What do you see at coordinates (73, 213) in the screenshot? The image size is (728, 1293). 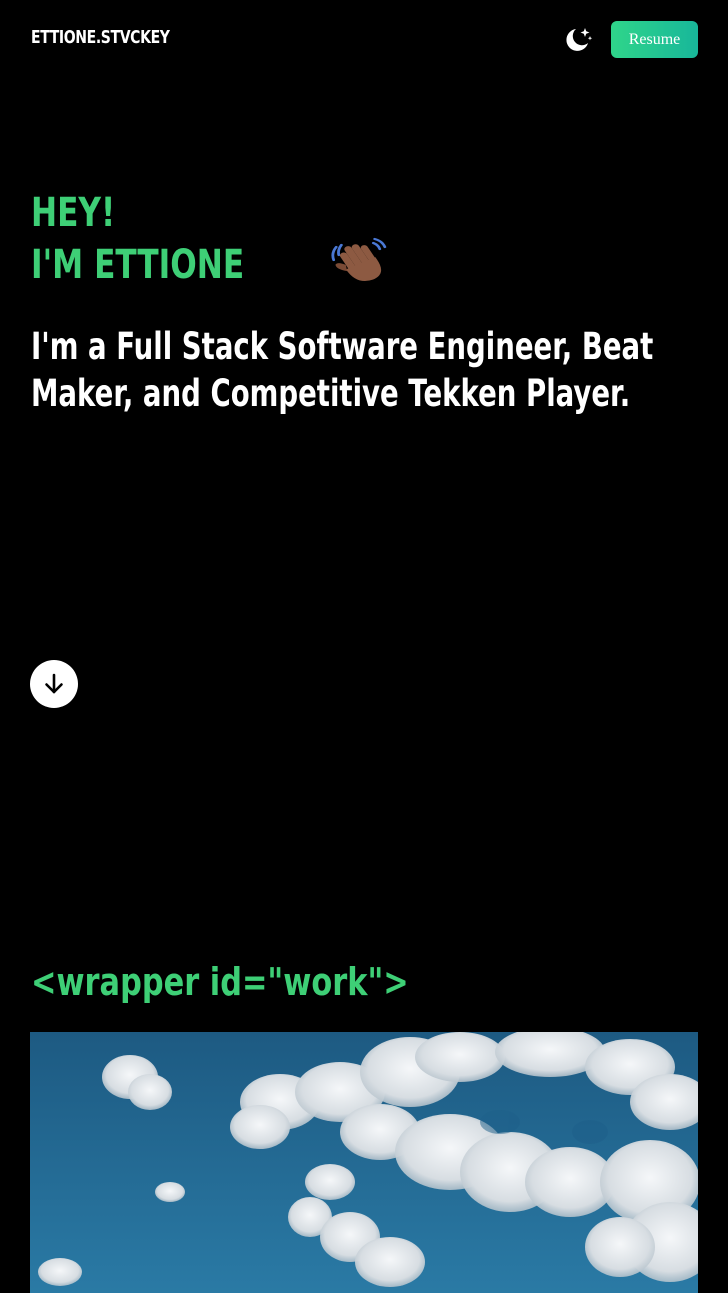 I see `greeting-line-1: HEY!` at bounding box center [73, 213].